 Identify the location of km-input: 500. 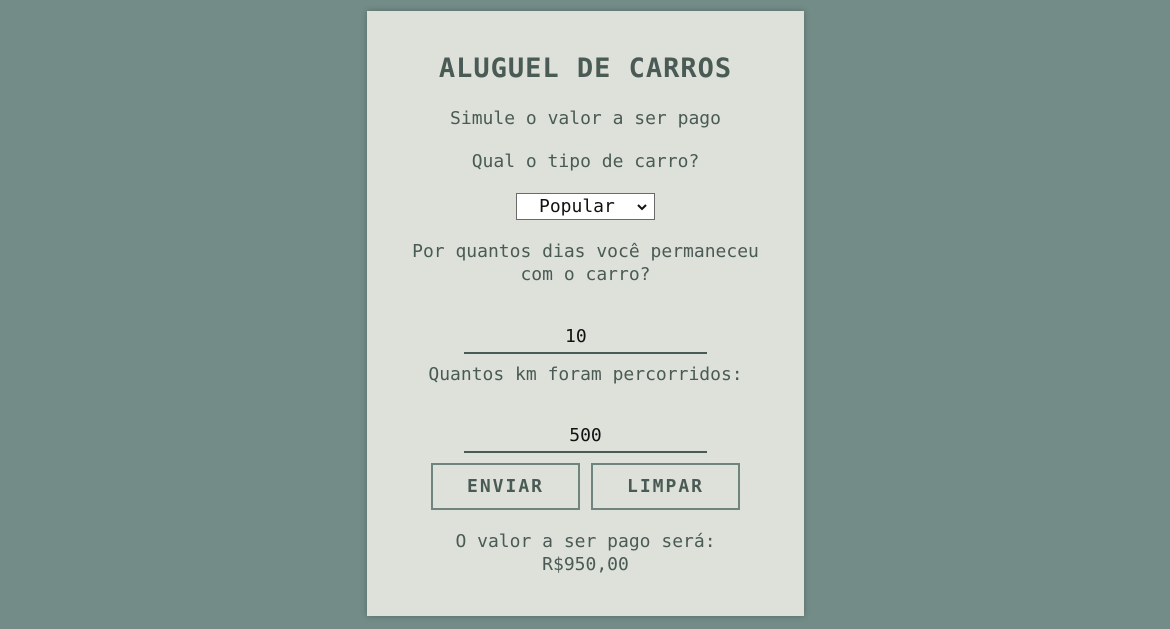
(585, 437).